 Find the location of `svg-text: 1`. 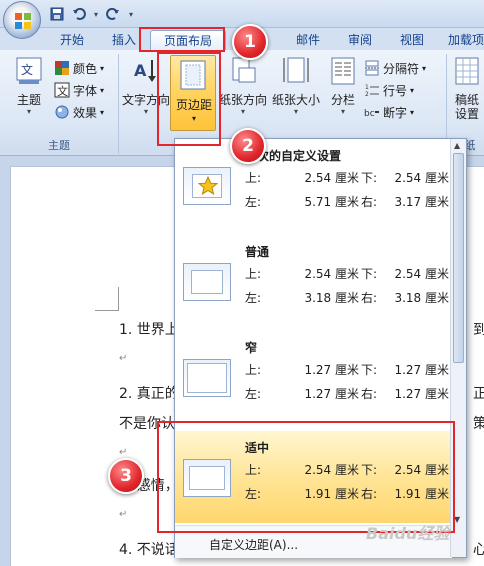

svg-text: 1 is located at coordinates (367, 87).